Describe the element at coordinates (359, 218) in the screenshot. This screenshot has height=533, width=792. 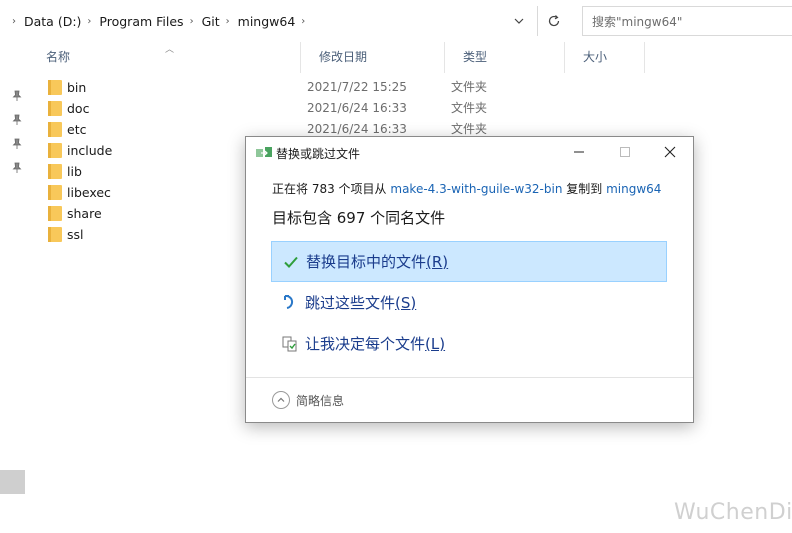
I see `conflict-headline: 目标包含 697 个同名文件` at that location.